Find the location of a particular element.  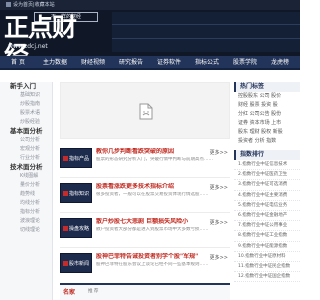

ranking-item: 9.指数行业中证能源指数 is located at coordinates (267, 247).